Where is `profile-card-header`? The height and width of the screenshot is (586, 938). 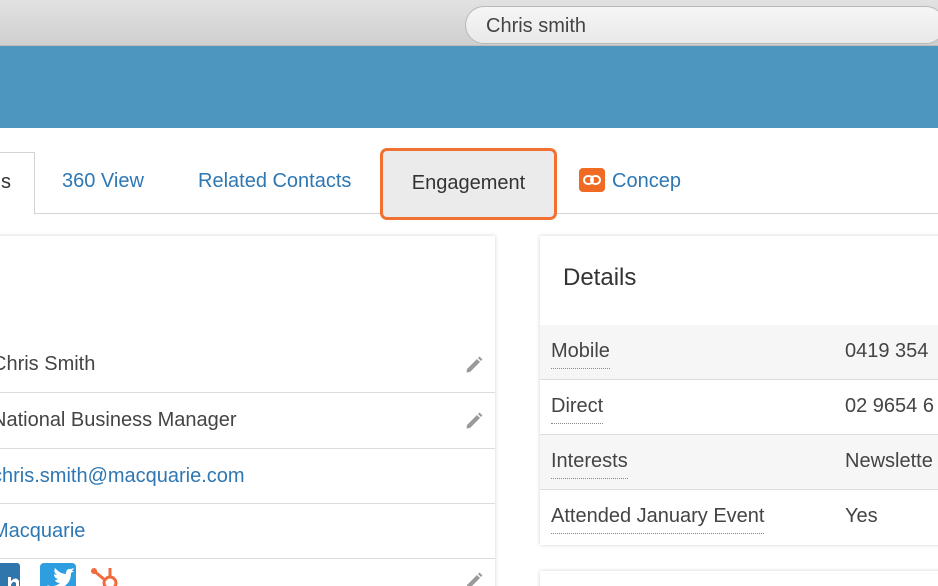 profile-card-header is located at coordinates (247, 259).